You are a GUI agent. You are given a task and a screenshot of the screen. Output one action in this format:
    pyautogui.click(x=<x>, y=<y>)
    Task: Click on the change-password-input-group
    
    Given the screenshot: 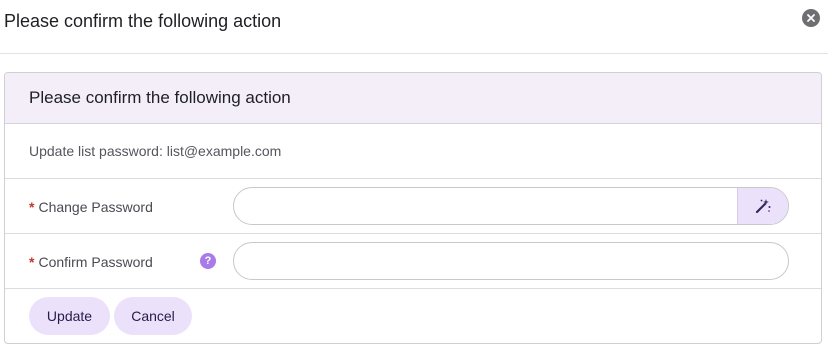 What is the action you would take?
    pyautogui.click(x=511, y=206)
    